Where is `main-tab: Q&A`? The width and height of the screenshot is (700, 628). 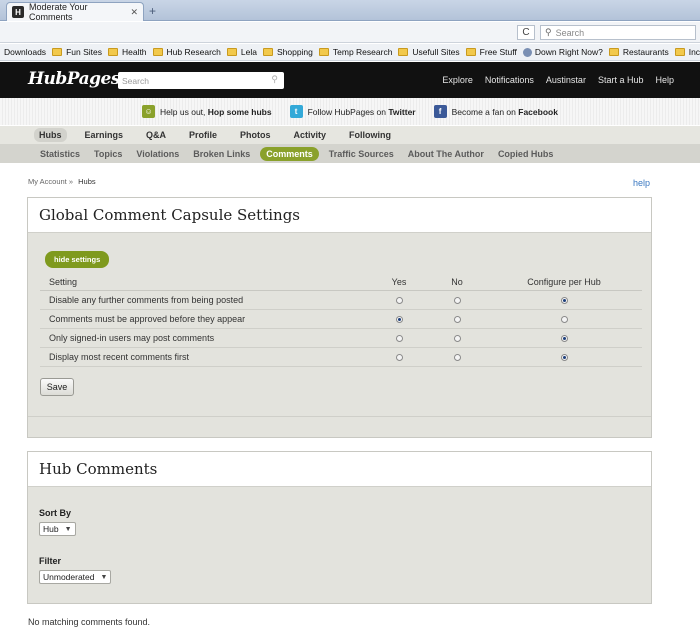
main-tab: Q&A is located at coordinates (156, 135).